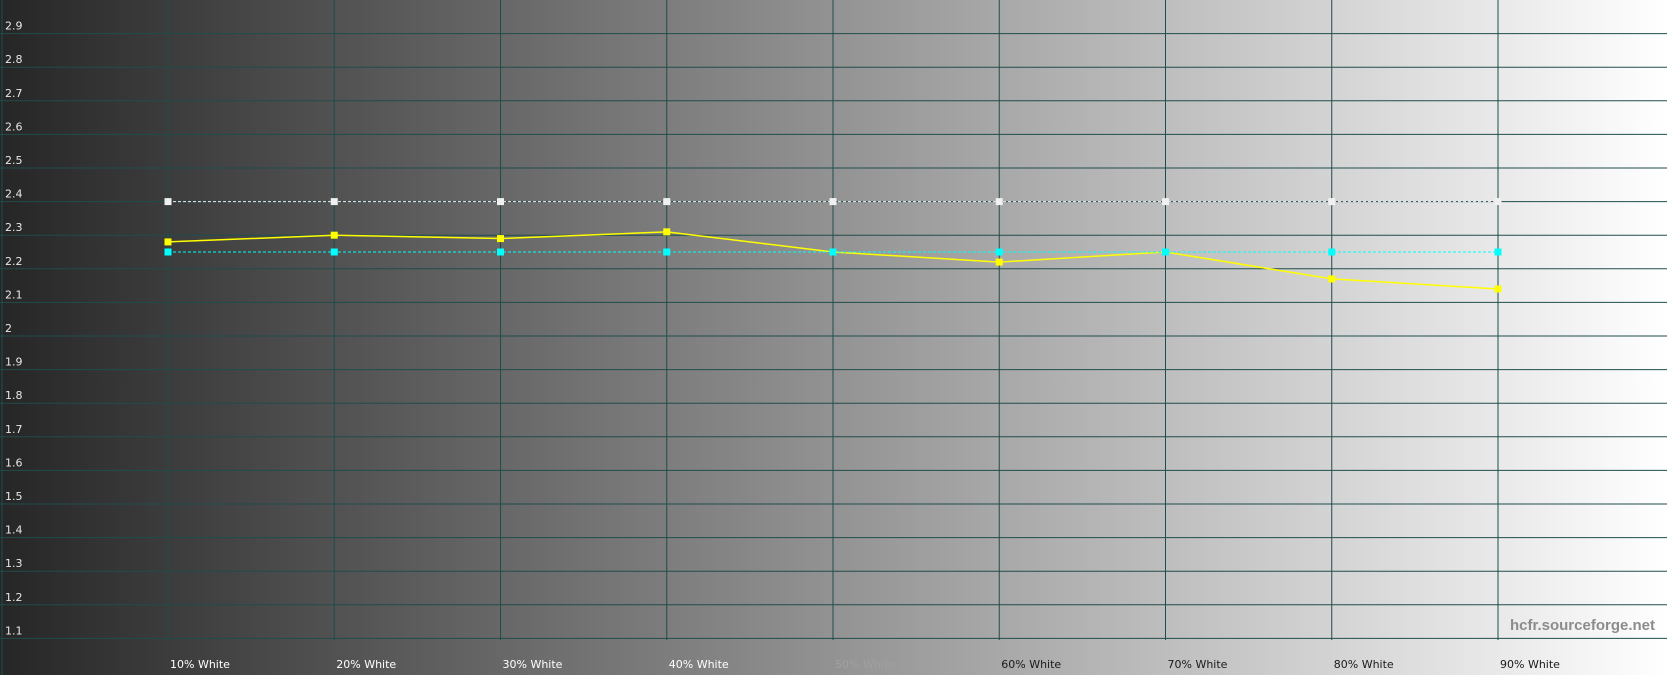 The image size is (1667, 679). Describe the element at coordinates (8, 328) in the screenshot. I see `y-tick-label: 2` at that location.